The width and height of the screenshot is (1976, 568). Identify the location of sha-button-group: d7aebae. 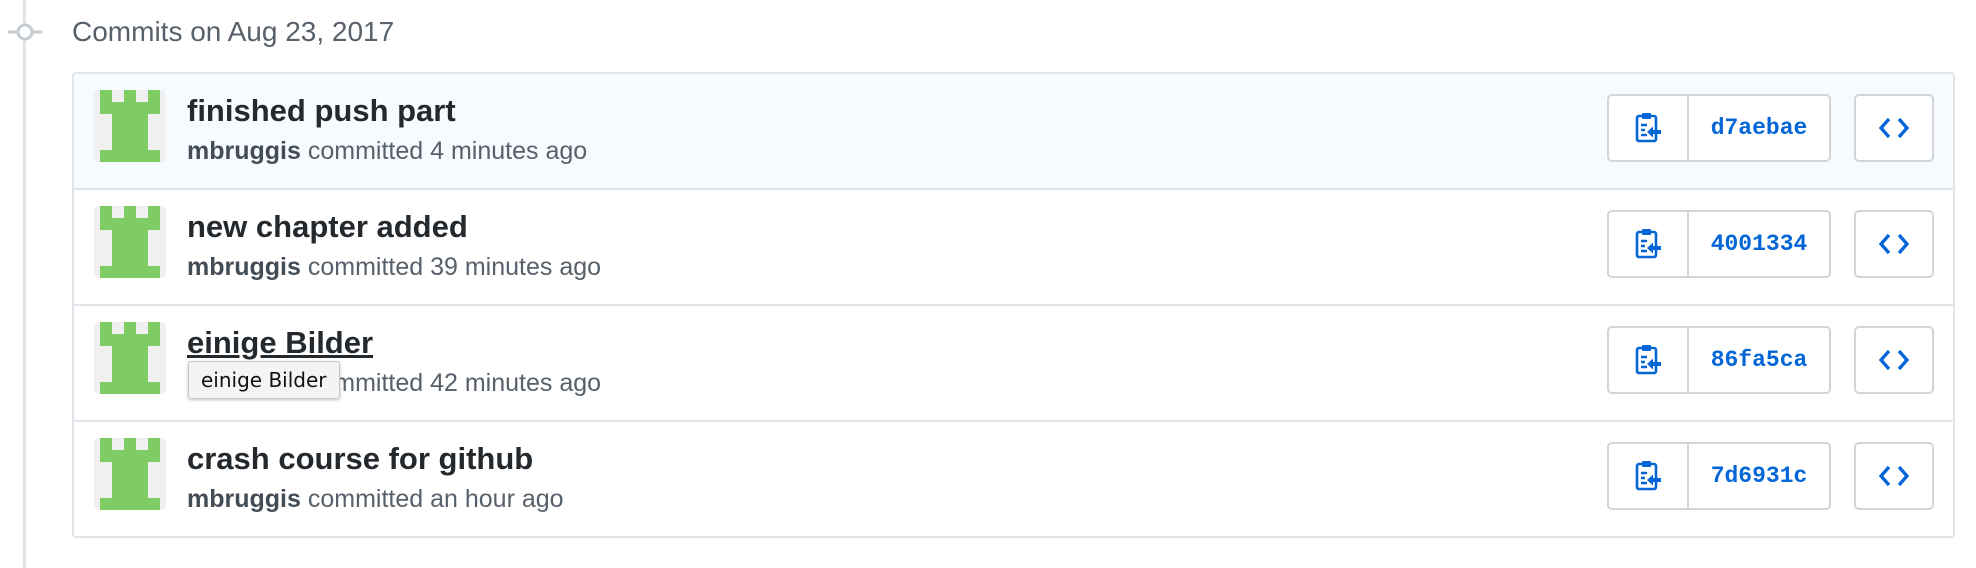
(1719, 128).